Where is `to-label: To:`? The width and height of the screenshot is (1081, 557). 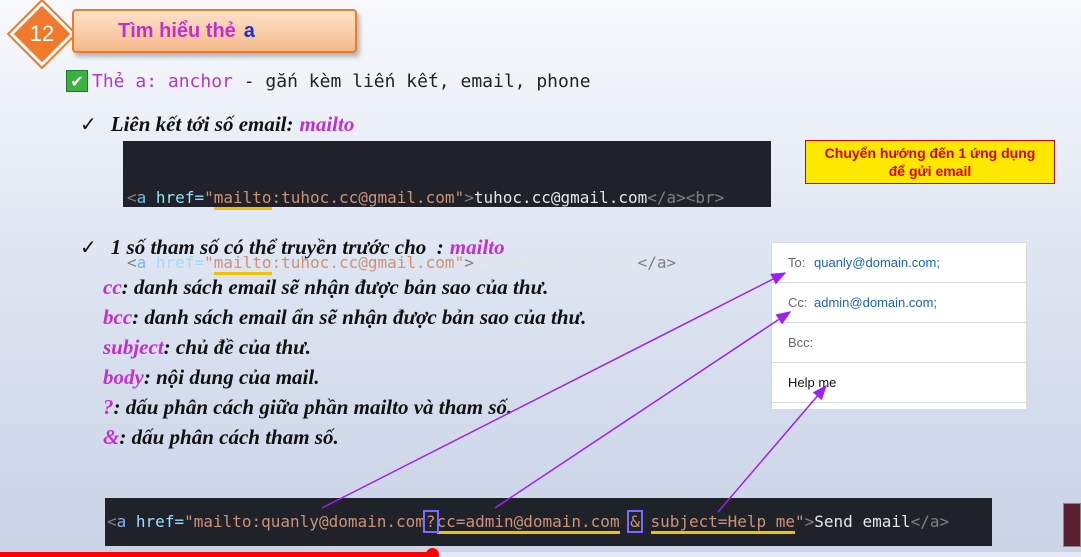 to-label: To: is located at coordinates (797, 262).